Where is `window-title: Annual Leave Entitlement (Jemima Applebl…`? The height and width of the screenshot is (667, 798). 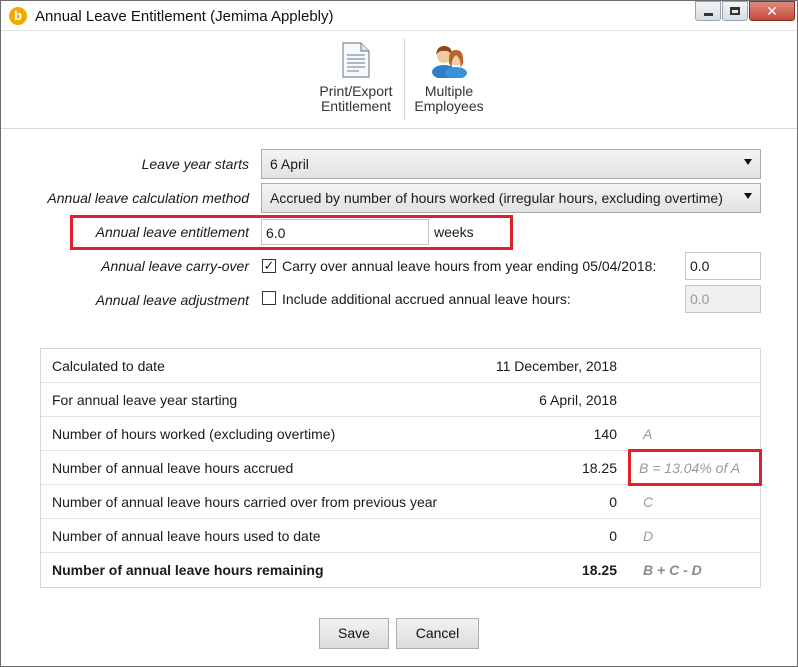 window-title: Annual Leave Entitlement (Jemima Applebl… is located at coordinates (184, 16).